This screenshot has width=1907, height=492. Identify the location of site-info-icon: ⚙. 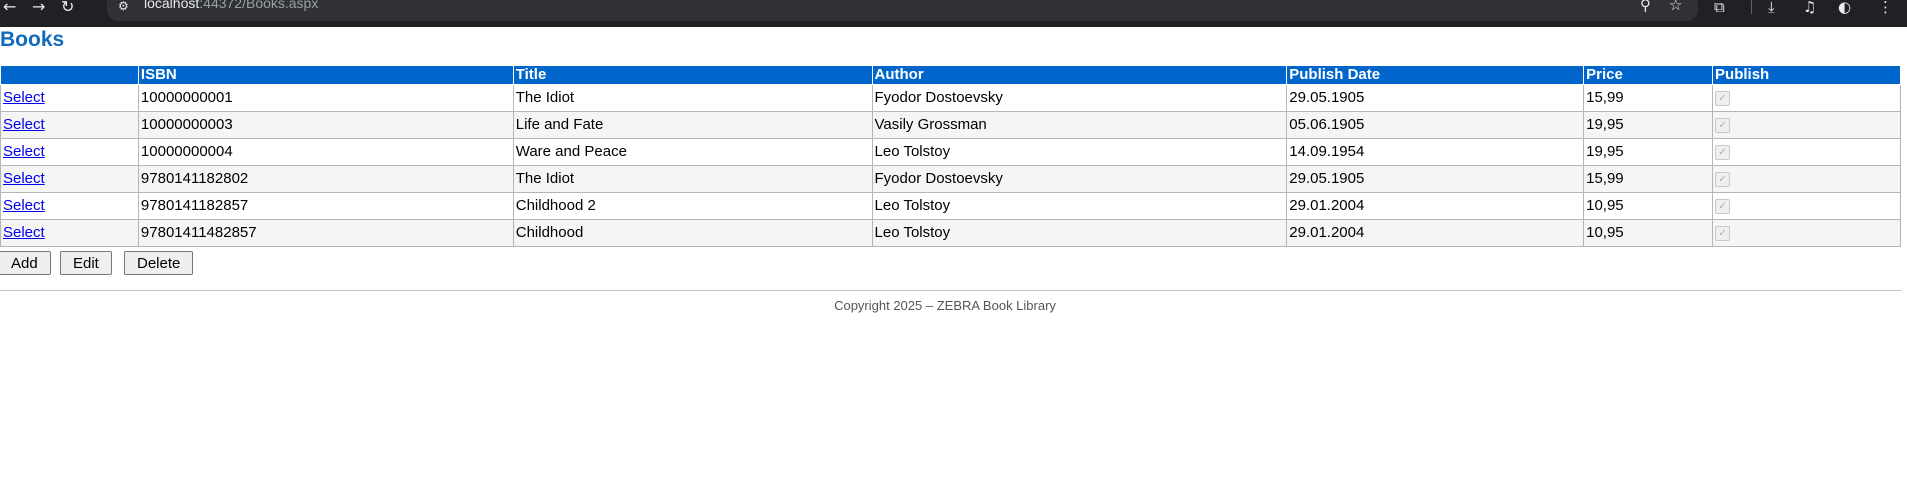
(123, 6).